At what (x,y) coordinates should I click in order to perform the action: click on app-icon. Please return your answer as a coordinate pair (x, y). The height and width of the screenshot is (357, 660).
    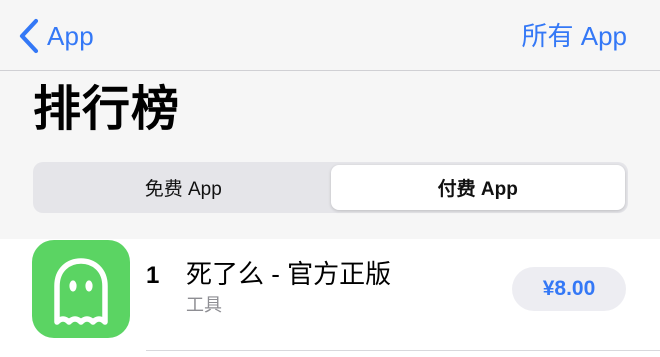
    Looking at the image, I should click on (81, 289).